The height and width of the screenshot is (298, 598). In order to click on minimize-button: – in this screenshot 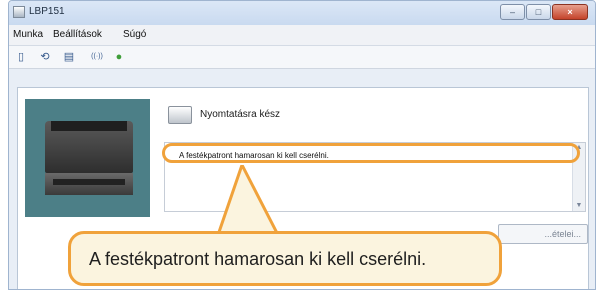, I will do `click(512, 12)`.